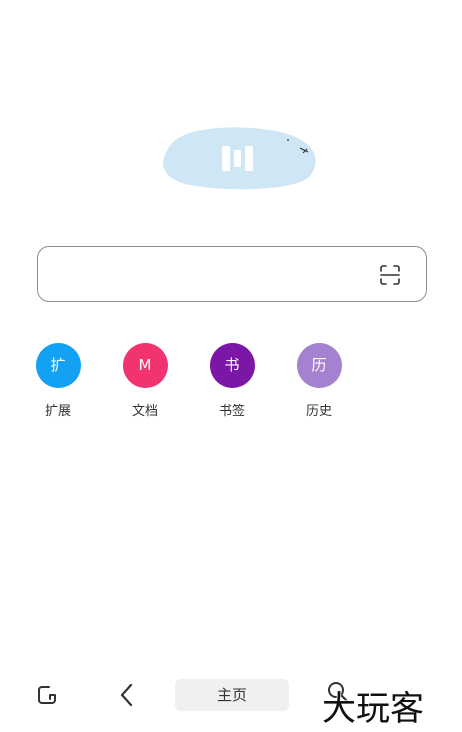  What do you see at coordinates (200, 383) in the screenshot?
I see `shortcut-grid: 扩 扩展 M 文档 书 书签 历 历史` at bounding box center [200, 383].